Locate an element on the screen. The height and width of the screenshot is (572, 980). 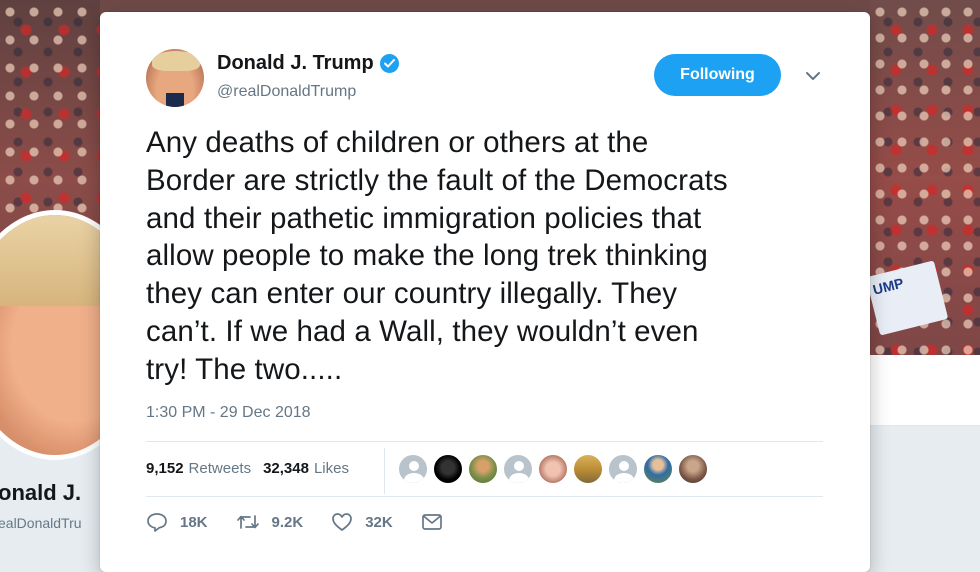
user-avatar-face is located at coordinates (553, 469).